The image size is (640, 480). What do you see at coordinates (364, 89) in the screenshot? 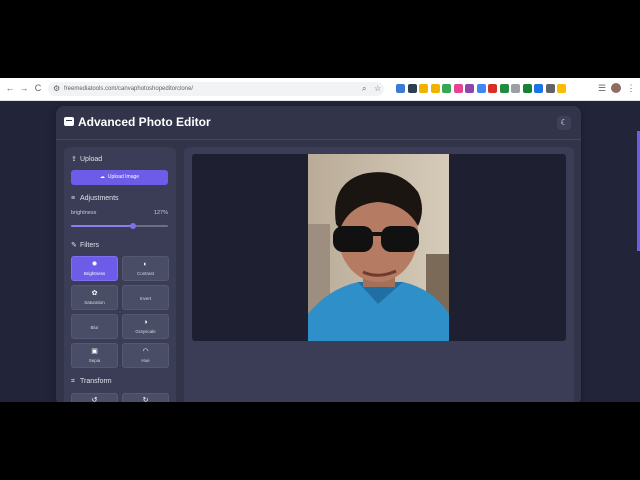
I see `zoom-icon: ⌕` at bounding box center [364, 89].